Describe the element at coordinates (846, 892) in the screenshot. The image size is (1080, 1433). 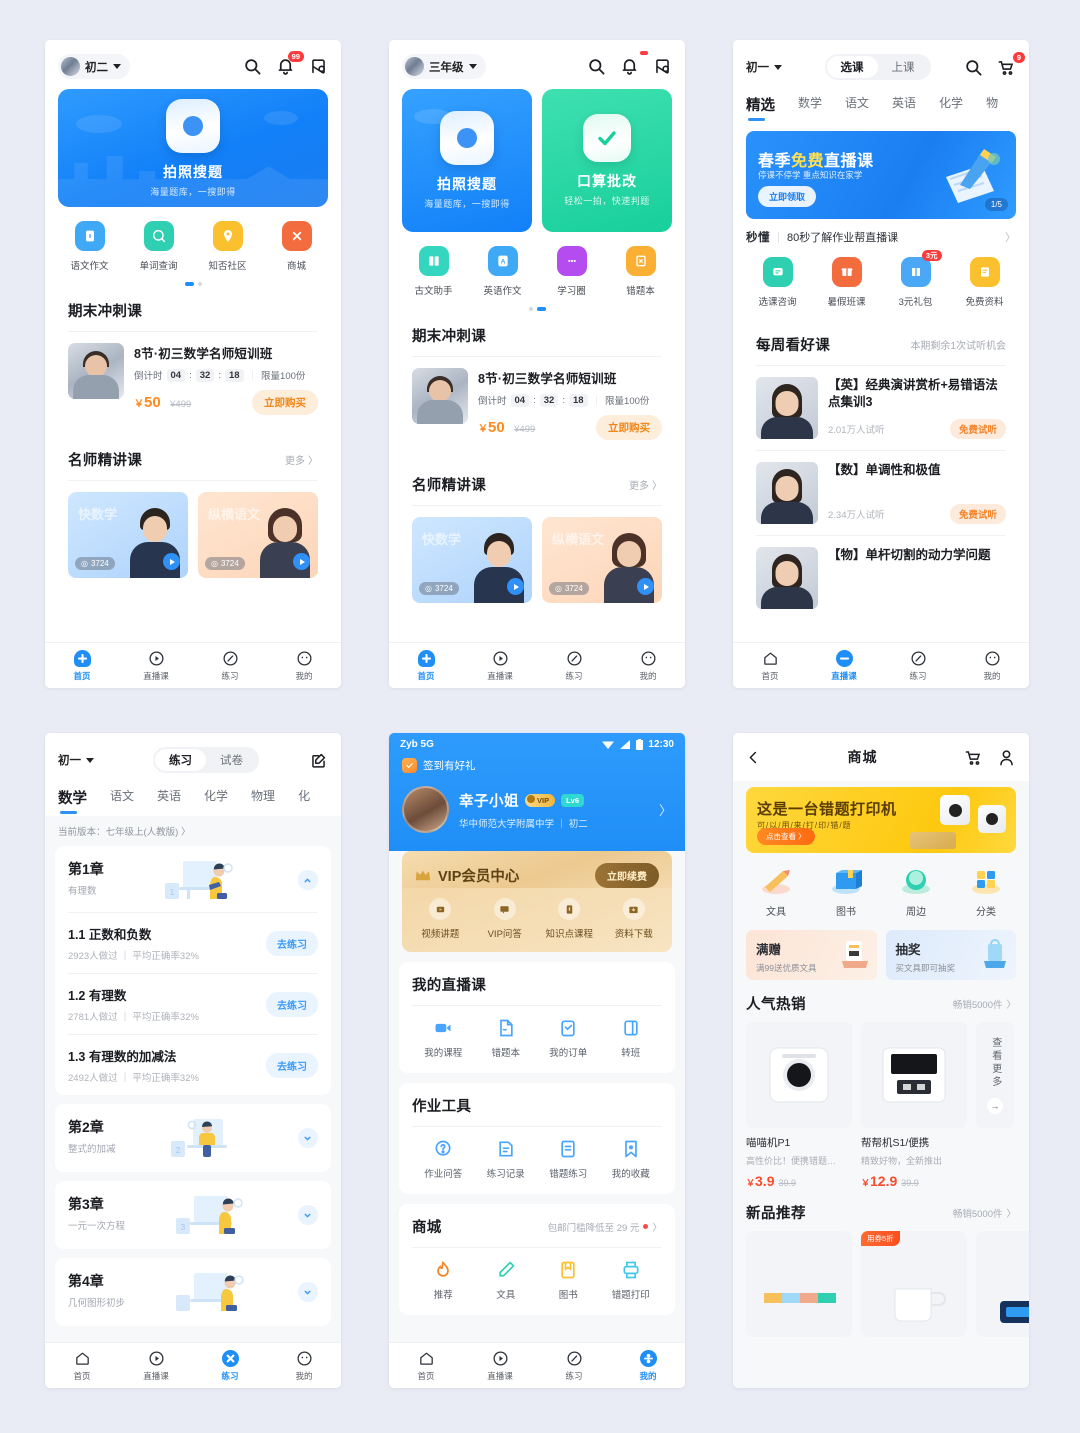
I see `category-item: 图书` at that location.